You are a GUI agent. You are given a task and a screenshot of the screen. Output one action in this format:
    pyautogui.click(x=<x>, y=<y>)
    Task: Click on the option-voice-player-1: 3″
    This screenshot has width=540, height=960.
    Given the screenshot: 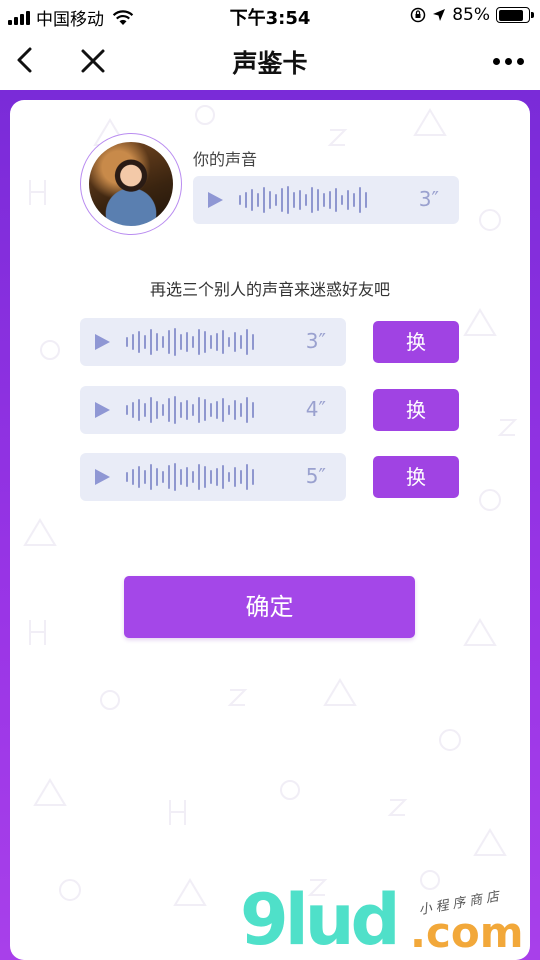 What is the action you would take?
    pyautogui.click(x=213, y=342)
    